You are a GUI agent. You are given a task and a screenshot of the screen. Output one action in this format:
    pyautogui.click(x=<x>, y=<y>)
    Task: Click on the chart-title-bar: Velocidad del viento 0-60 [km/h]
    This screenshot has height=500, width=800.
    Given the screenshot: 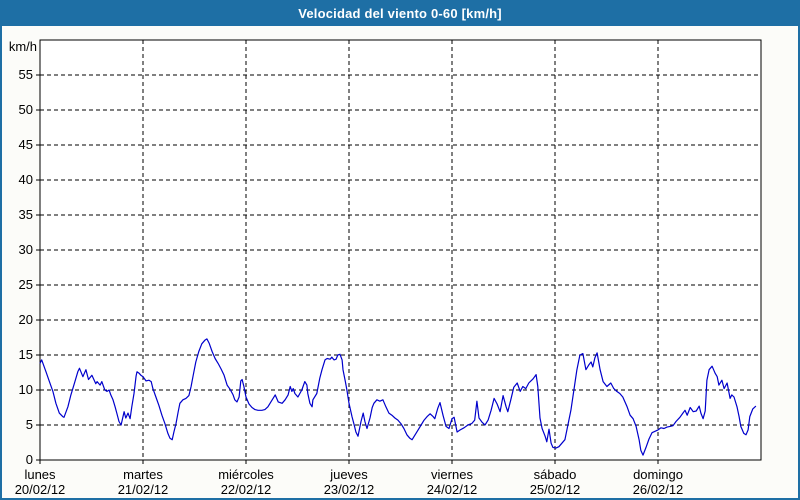 What is the action you would take?
    pyautogui.click(x=400, y=14)
    